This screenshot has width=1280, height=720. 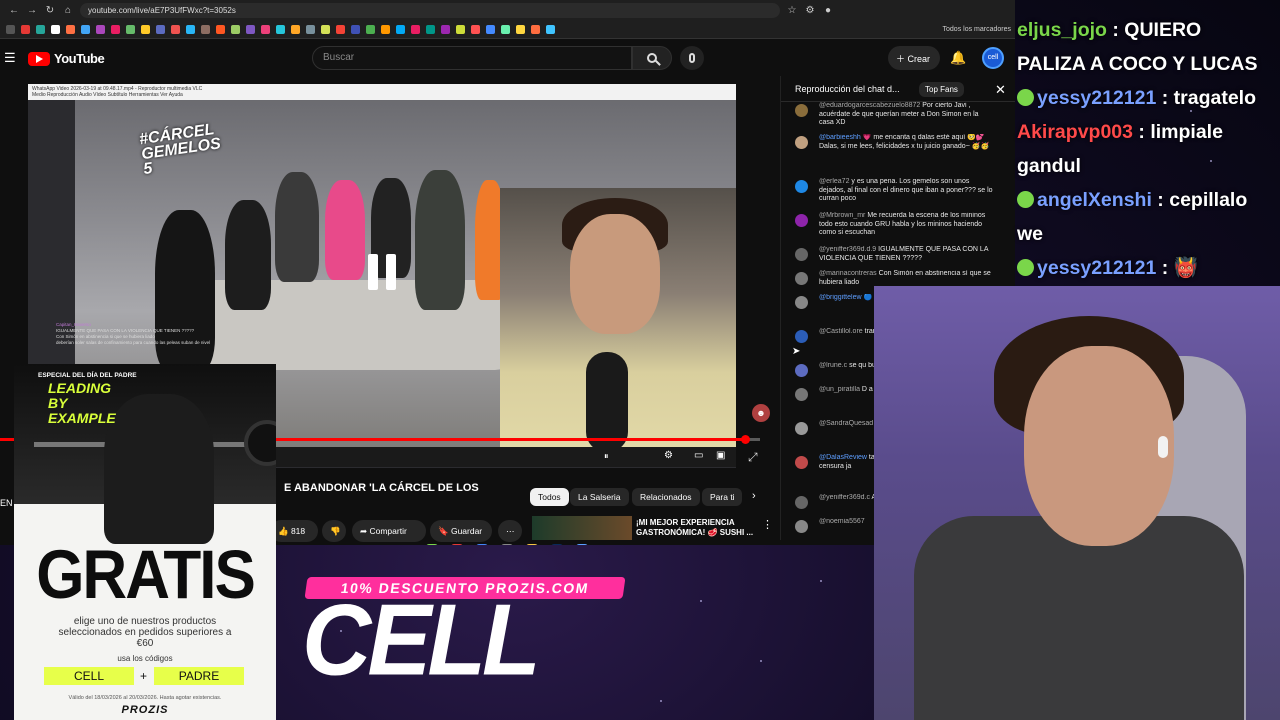 What do you see at coordinates (841, 331) in the screenshot?
I see `chat-author: @Castillol.ore` at bounding box center [841, 331].